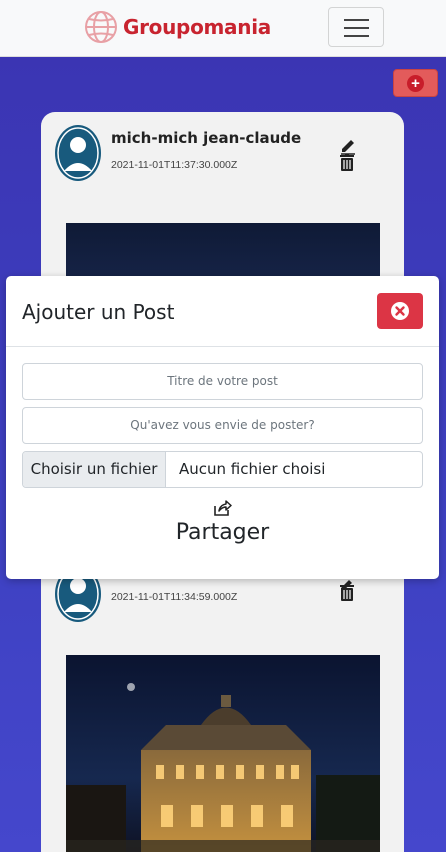 This screenshot has width=446, height=852. I want to click on post-title-input: Titre de votre post, so click(222, 381).